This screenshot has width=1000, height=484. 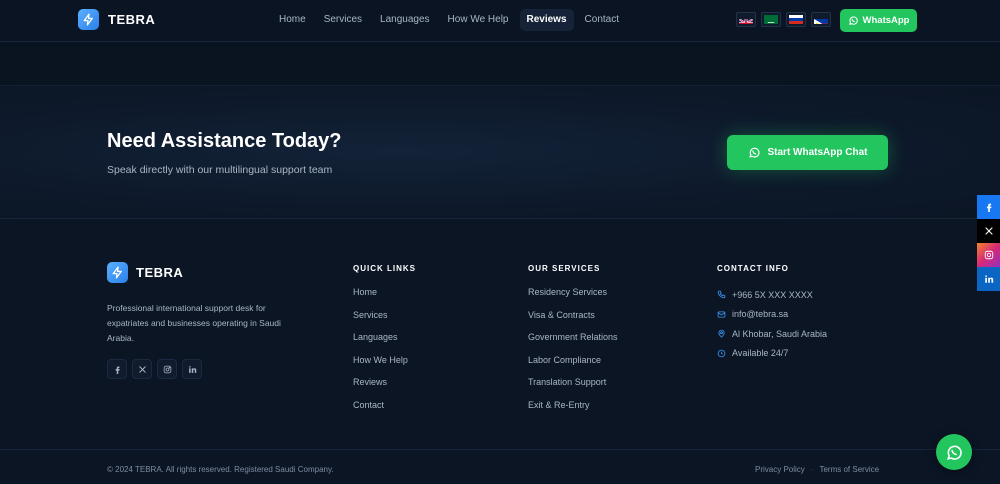 What do you see at coordinates (849, 469) in the screenshot?
I see `terms-of-service-link: Terms of Service` at bounding box center [849, 469].